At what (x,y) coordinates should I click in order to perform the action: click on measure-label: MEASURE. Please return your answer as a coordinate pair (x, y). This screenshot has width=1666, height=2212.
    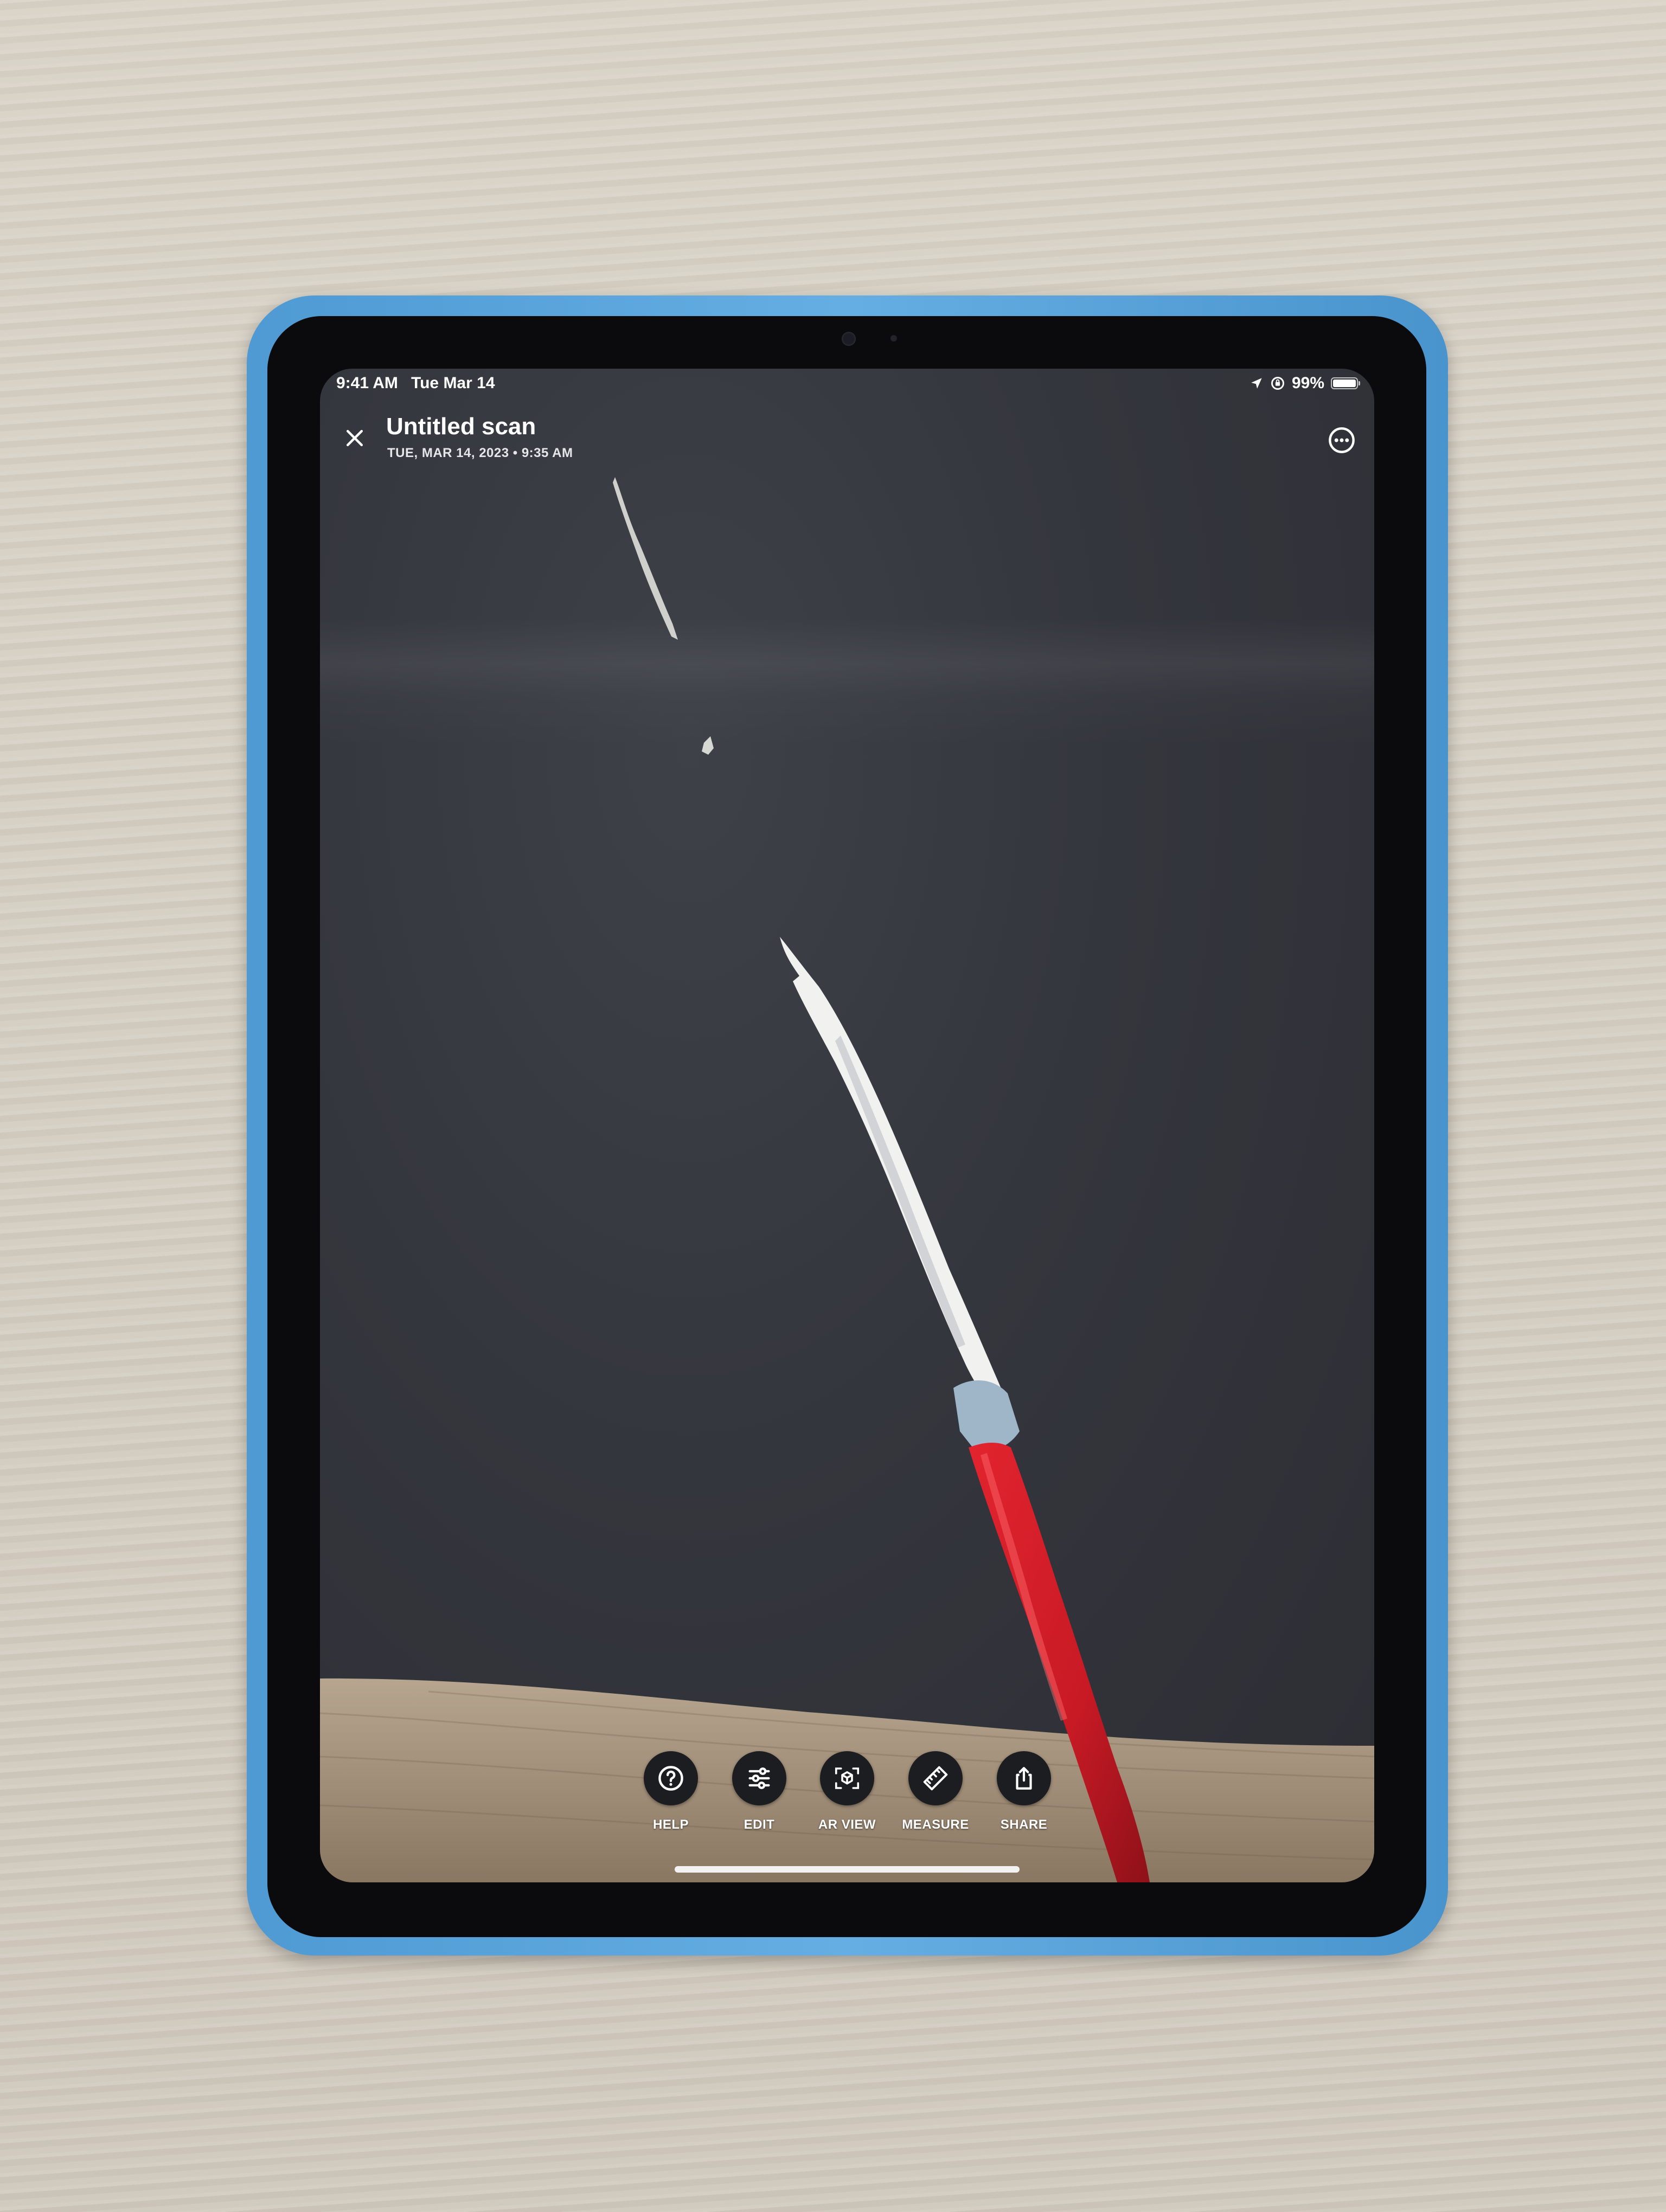
    Looking at the image, I should click on (935, 1824).